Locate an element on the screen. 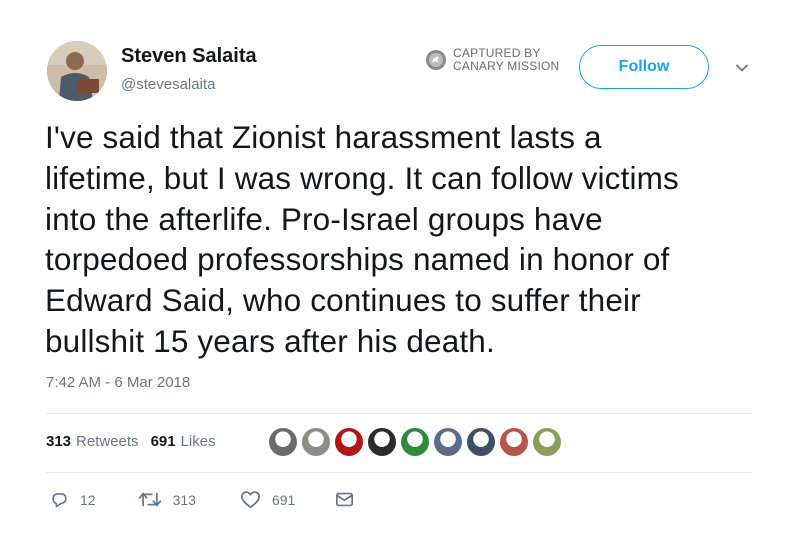 Image resolution: width=800 pixels, height=547 pixels. retweet-button: 313 is located at coordinates (167, 499).